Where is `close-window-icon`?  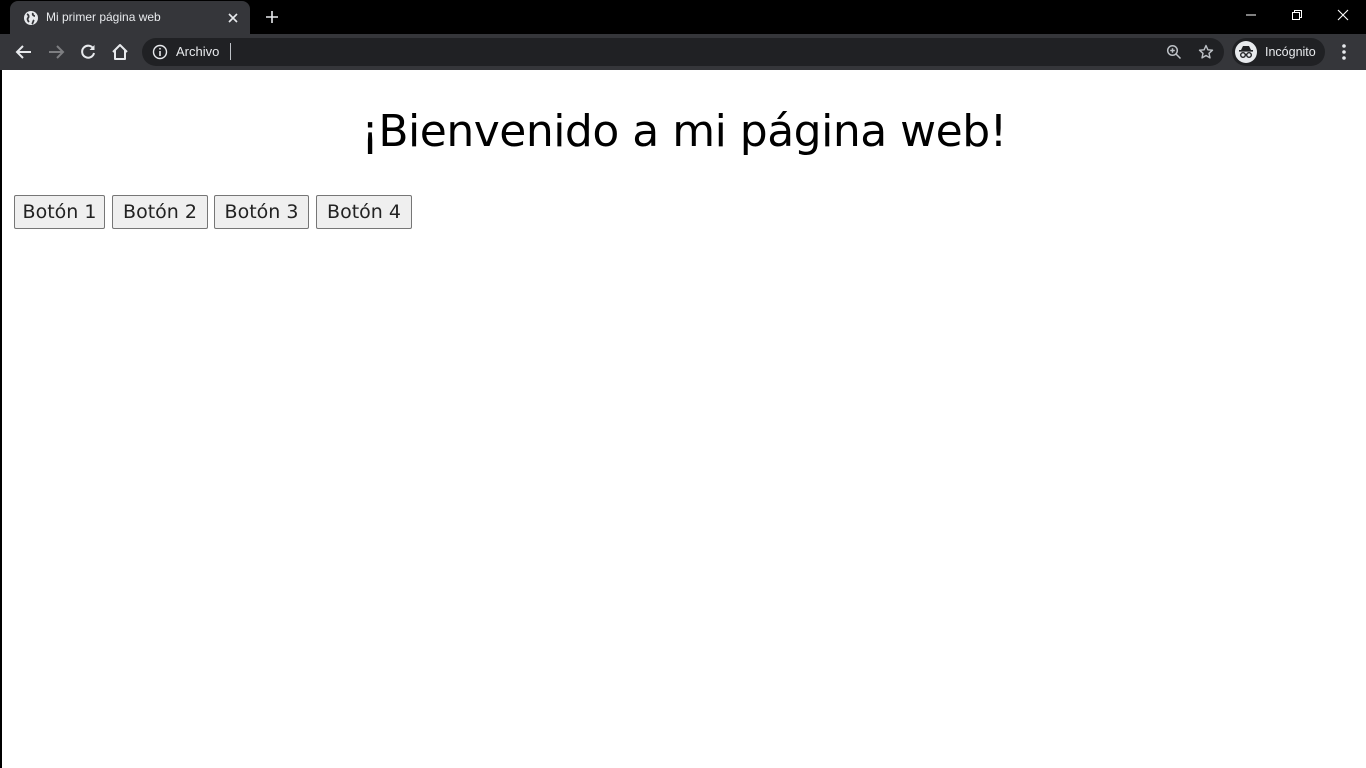
close-window-icon is located at coordinates (1343, 15).